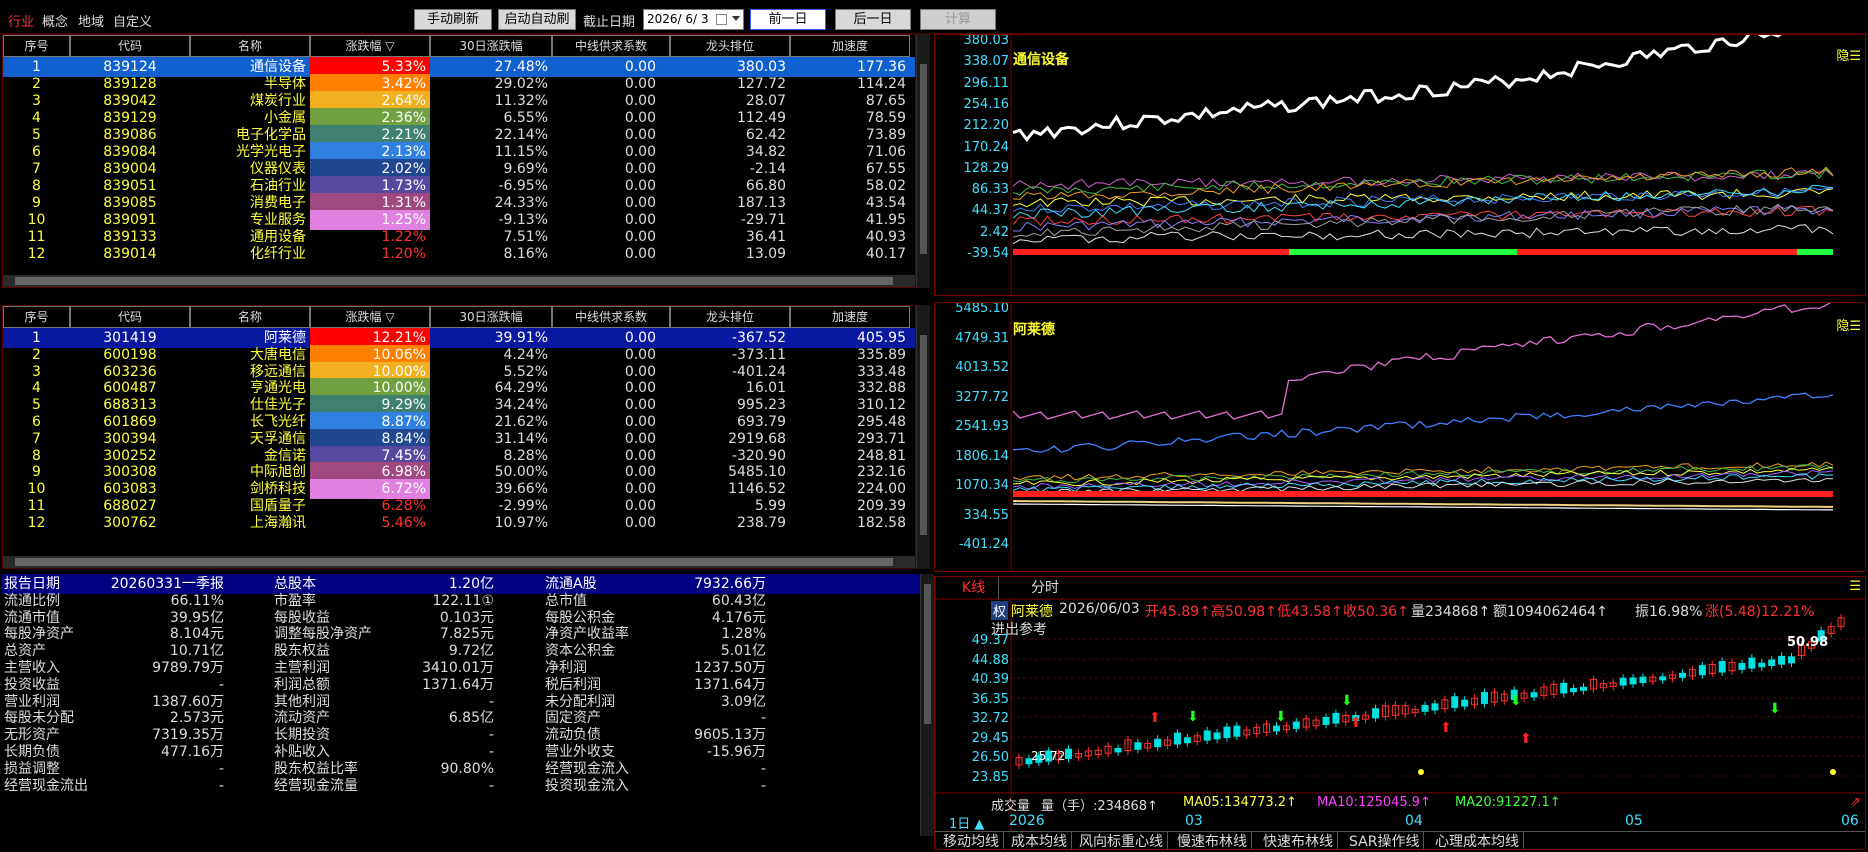 This screenshot has height=852, width=1868. I want to click on finance-label: 投资现金流入, so click(587, 785).